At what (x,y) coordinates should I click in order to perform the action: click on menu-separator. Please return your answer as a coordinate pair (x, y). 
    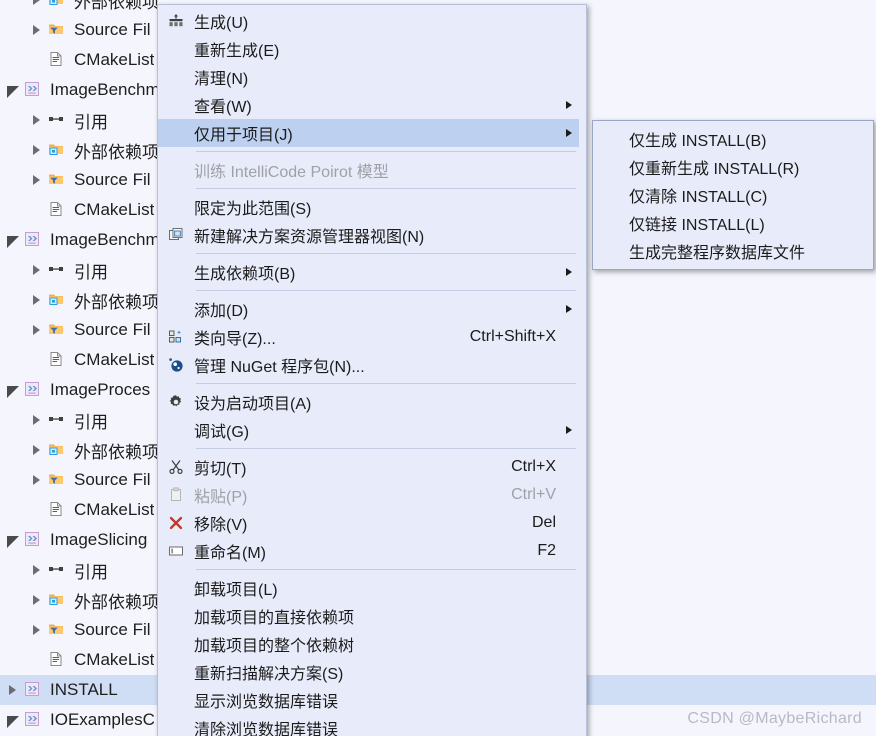
    Looking at the image, I should click on (386, 290).